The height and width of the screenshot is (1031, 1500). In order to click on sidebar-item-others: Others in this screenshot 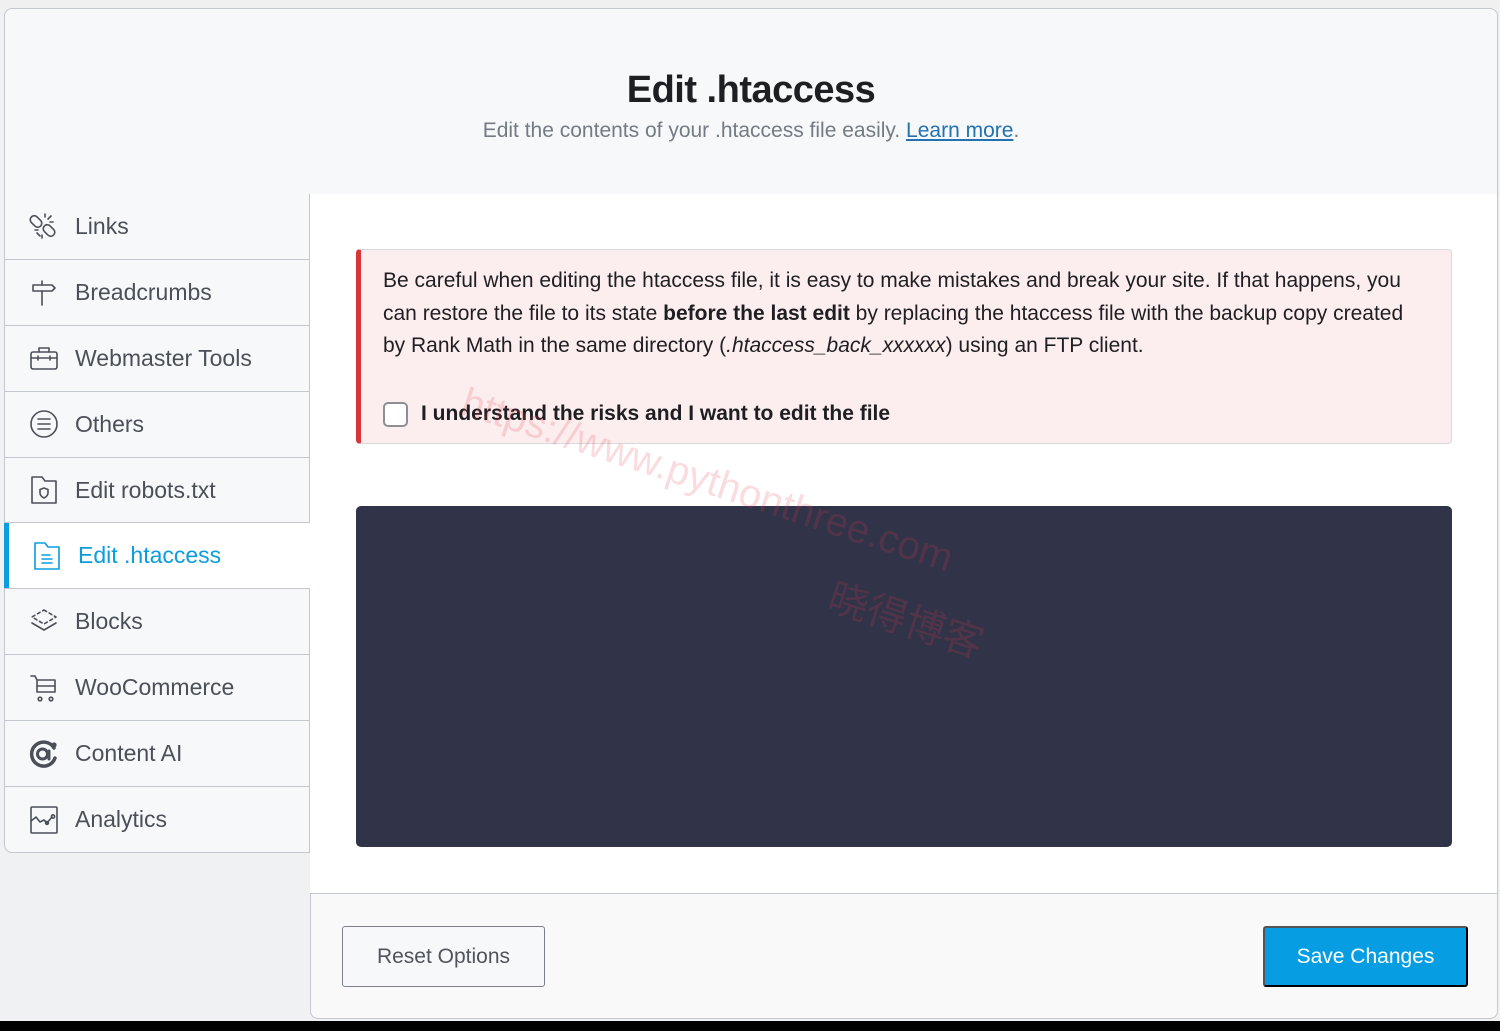, I will do `click(157, 424)`.